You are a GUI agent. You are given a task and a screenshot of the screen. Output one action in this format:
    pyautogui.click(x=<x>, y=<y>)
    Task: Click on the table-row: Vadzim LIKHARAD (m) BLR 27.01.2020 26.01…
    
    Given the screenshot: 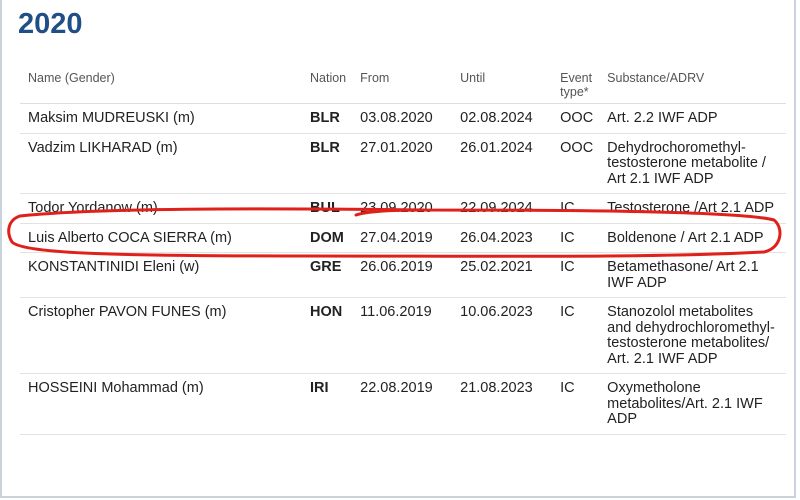 What is the action you would take?
    pyautogui.click(x=403, y=163)
    